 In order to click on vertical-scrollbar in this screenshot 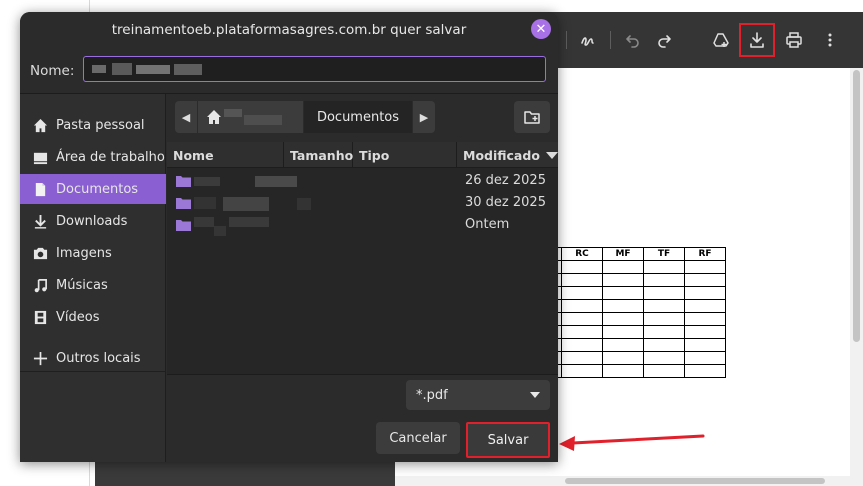, I will do `click(856, 277)`.